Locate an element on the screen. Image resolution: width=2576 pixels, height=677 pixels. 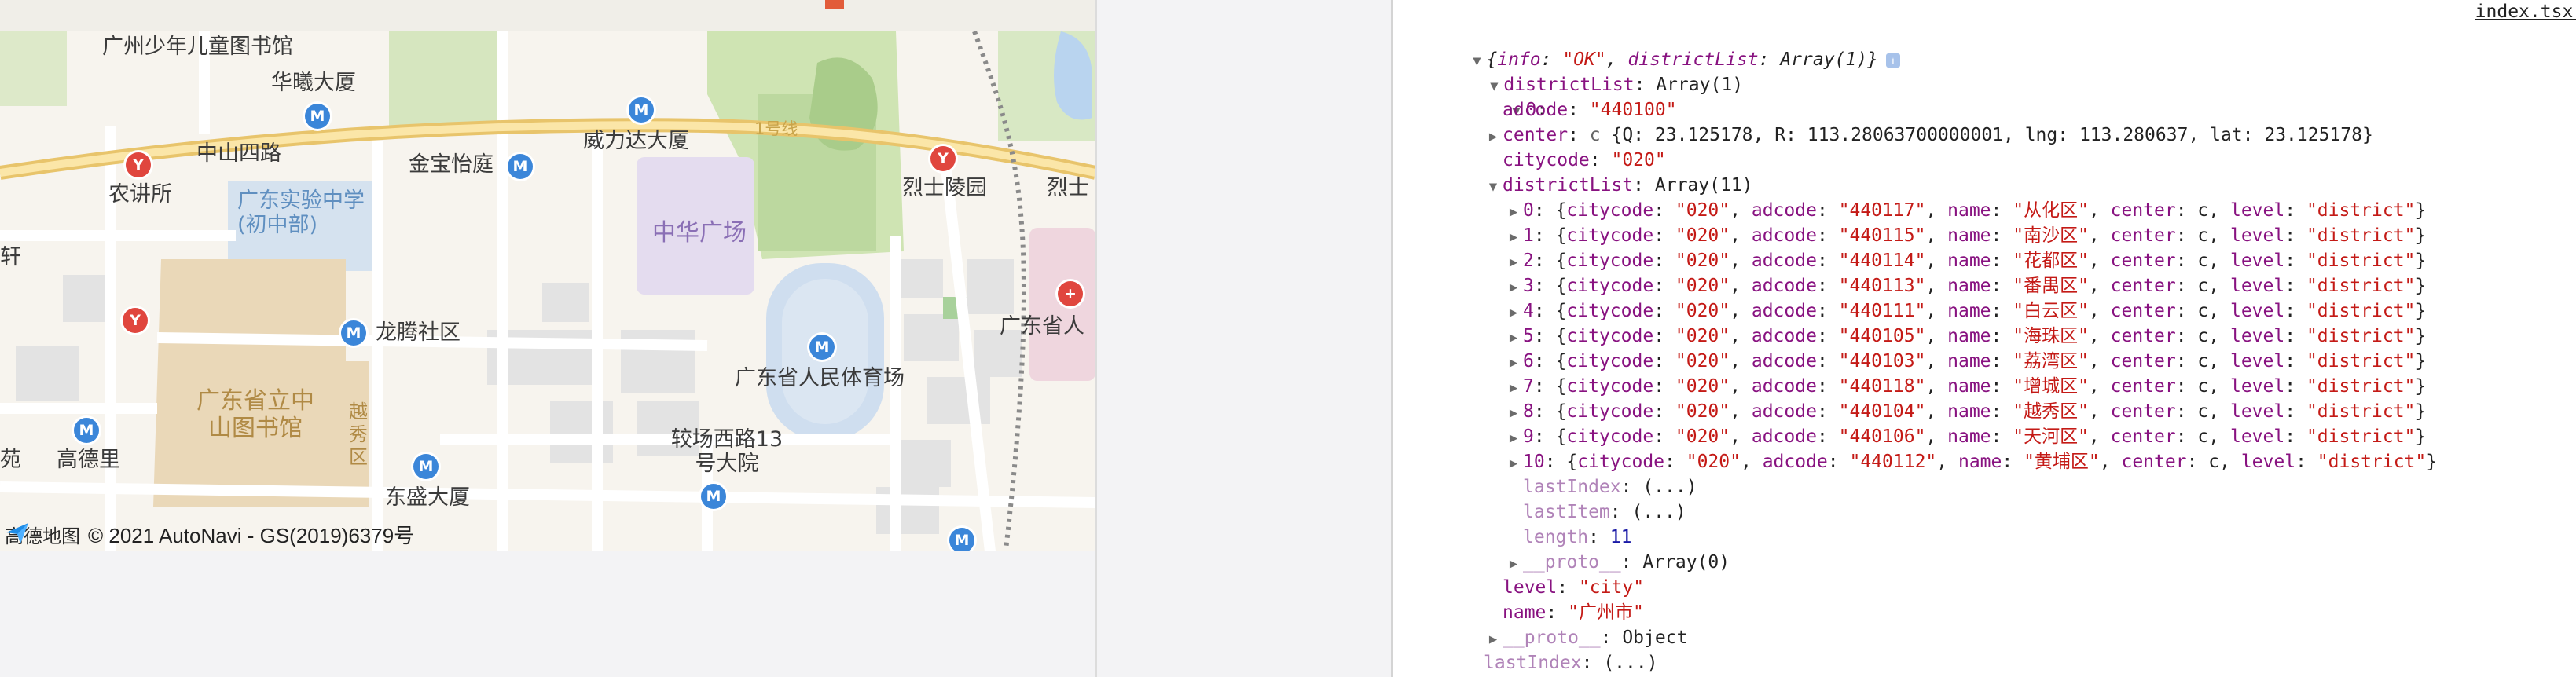
map-attribution: 高德地图 © 2021 AutoNavi - GS(2019)6379号 is located at coordinates (210, 534).